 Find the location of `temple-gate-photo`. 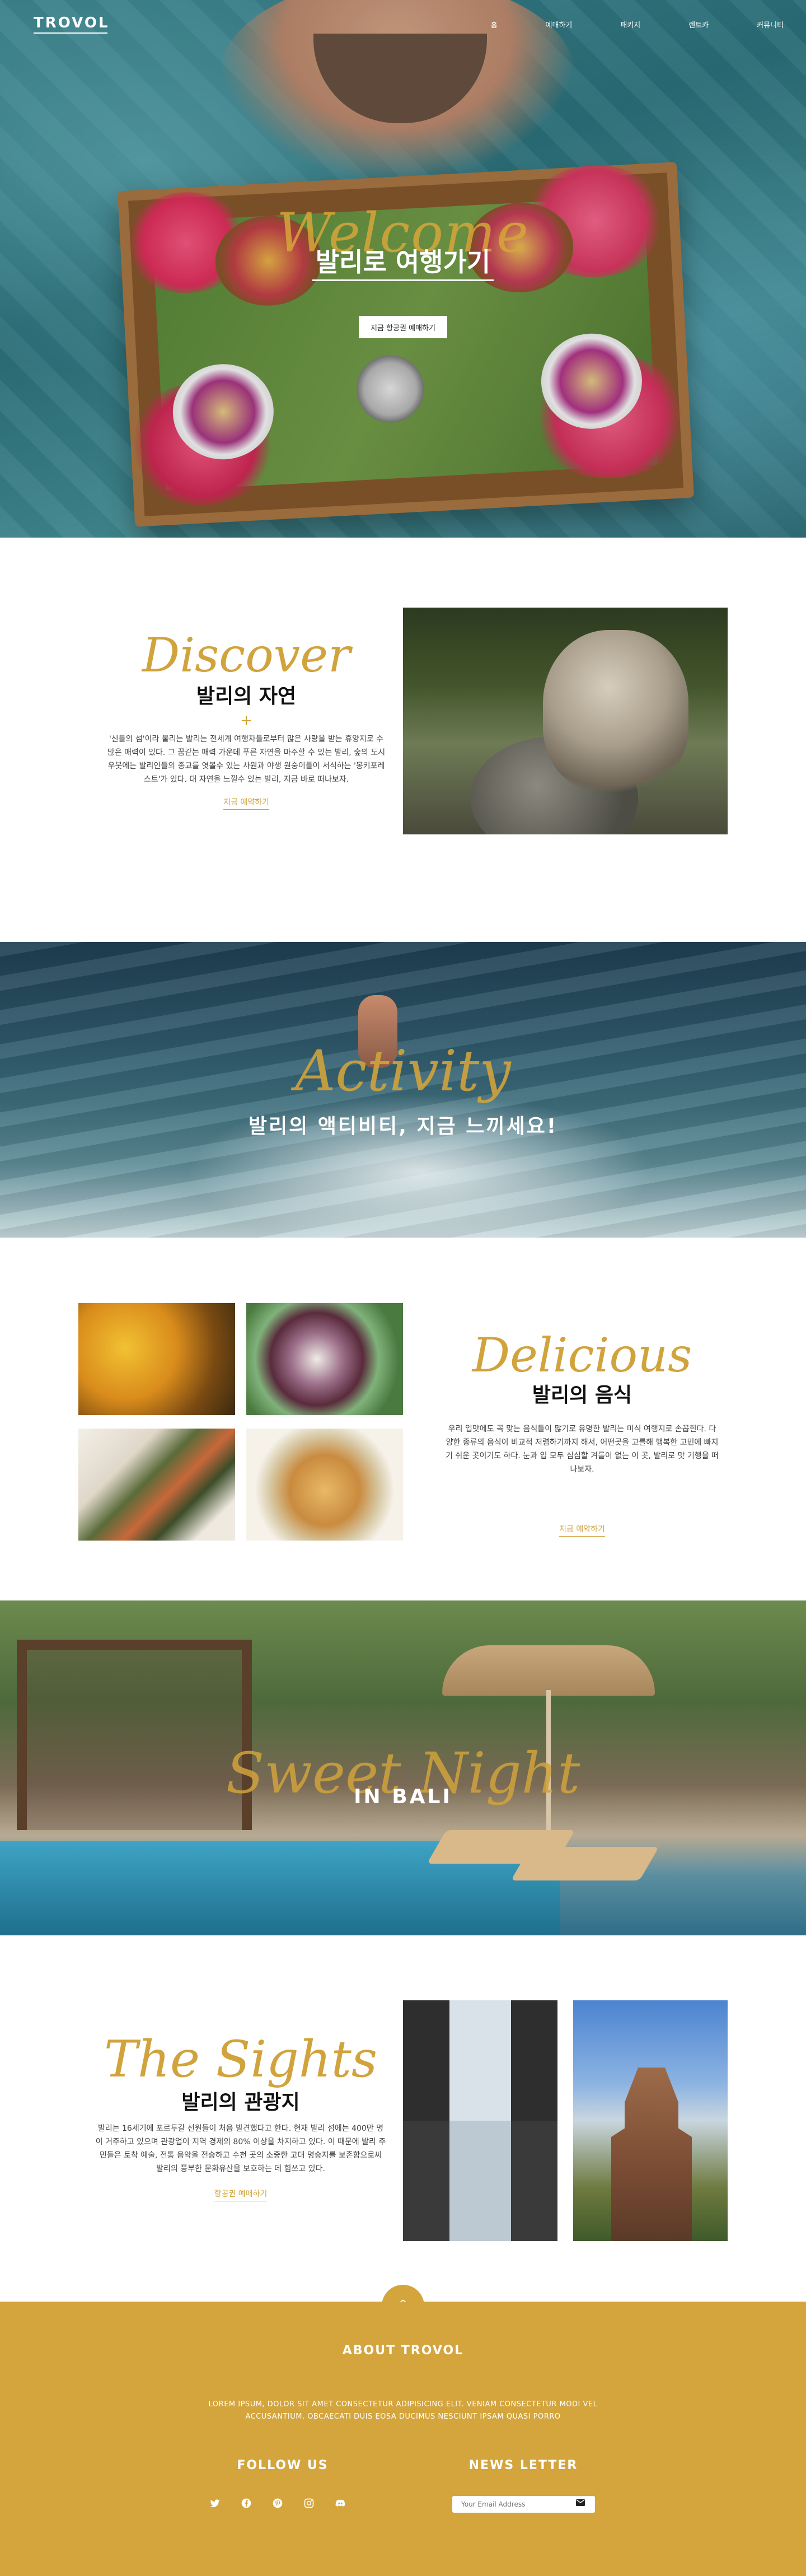

temple-gate-photo is located at coordinates (480, 2121).